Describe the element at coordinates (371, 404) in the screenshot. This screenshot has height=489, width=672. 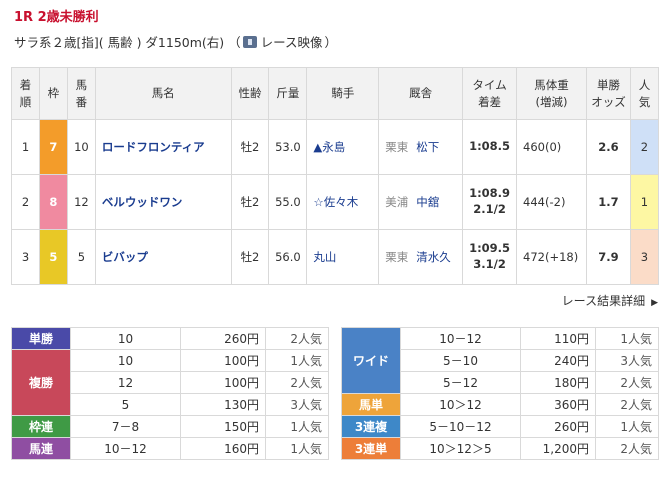
I see `bet-type-umatan: 馬単` at that location.